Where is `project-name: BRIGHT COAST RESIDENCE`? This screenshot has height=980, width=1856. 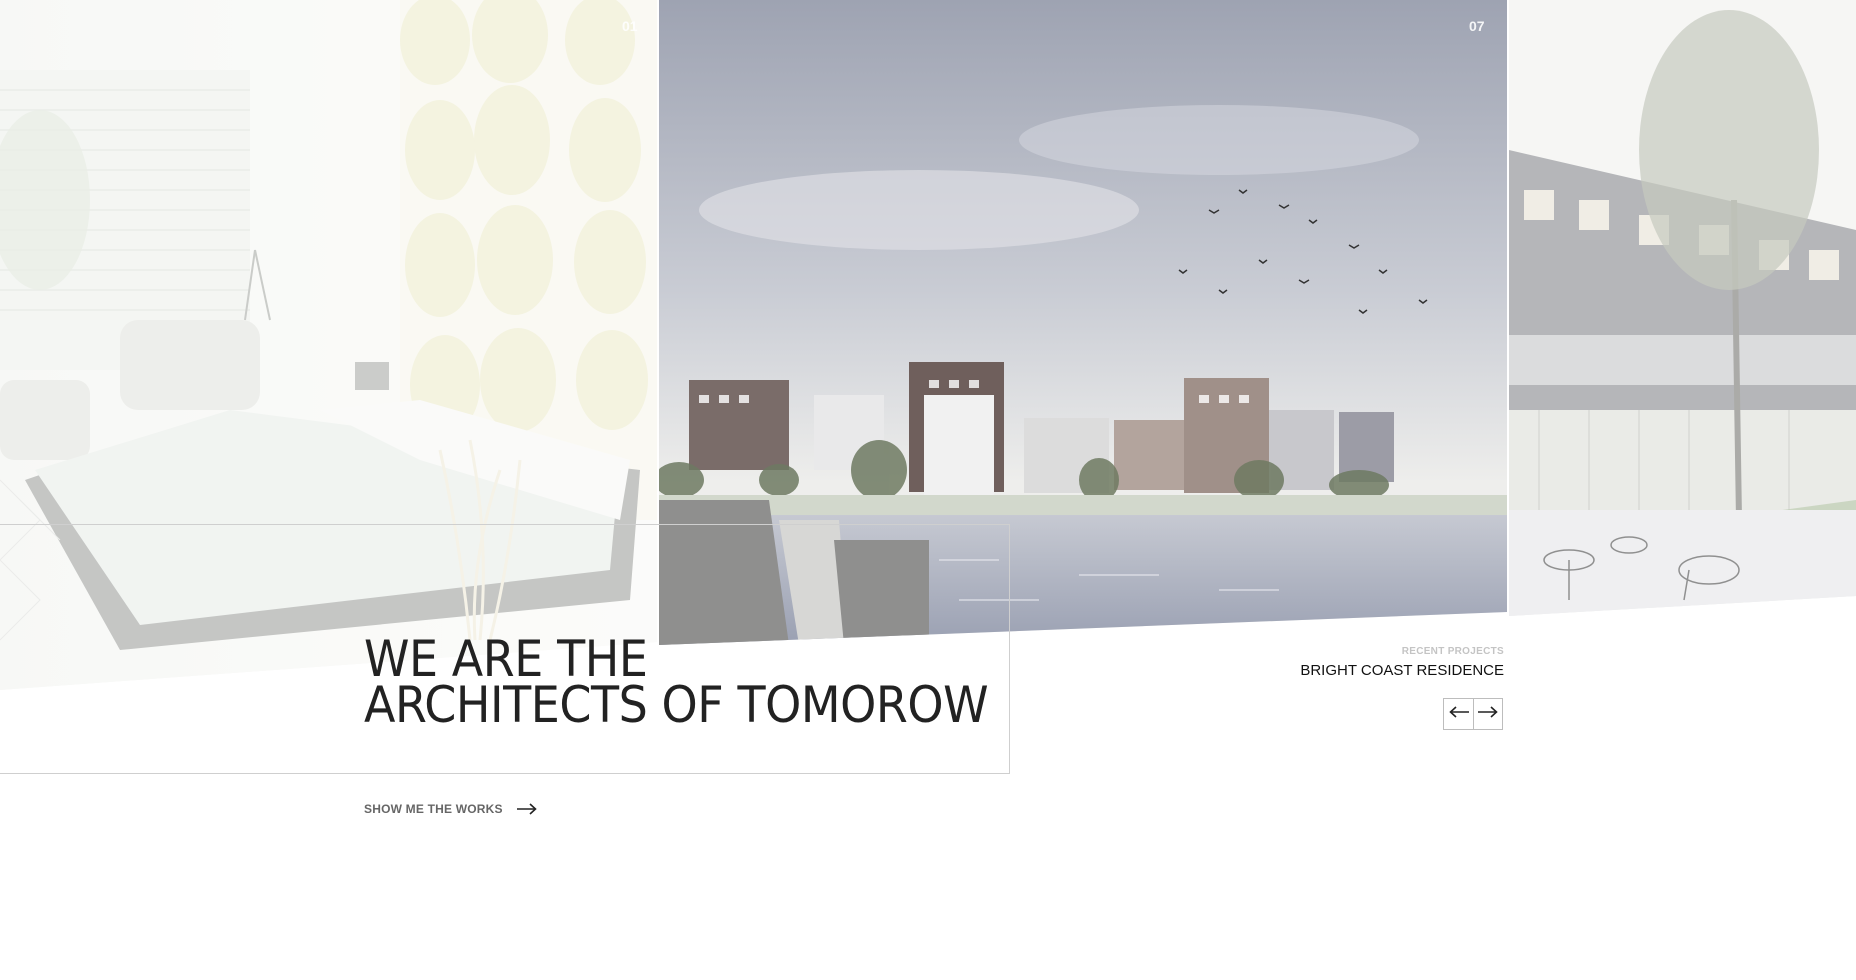 project-name: BRIGHT COAST RESIDENCE is located at coordinates (1402, 670).